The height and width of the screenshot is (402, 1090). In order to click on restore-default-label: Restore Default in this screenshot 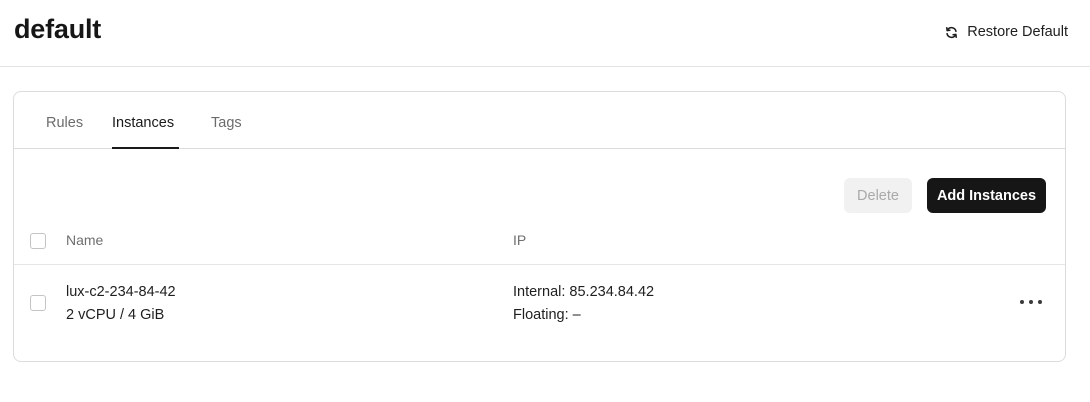, I will do `click(1017, 32)`.